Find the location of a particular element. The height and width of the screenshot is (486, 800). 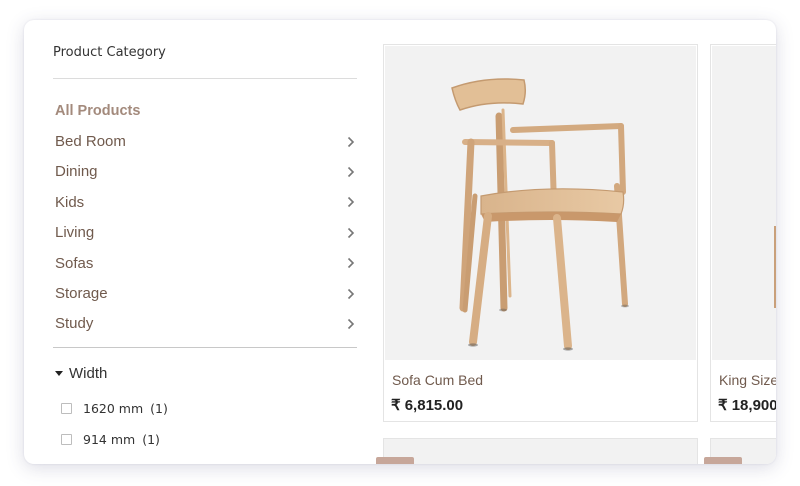

category-bed-room: Bed Room is located at coordinates (206, 141).